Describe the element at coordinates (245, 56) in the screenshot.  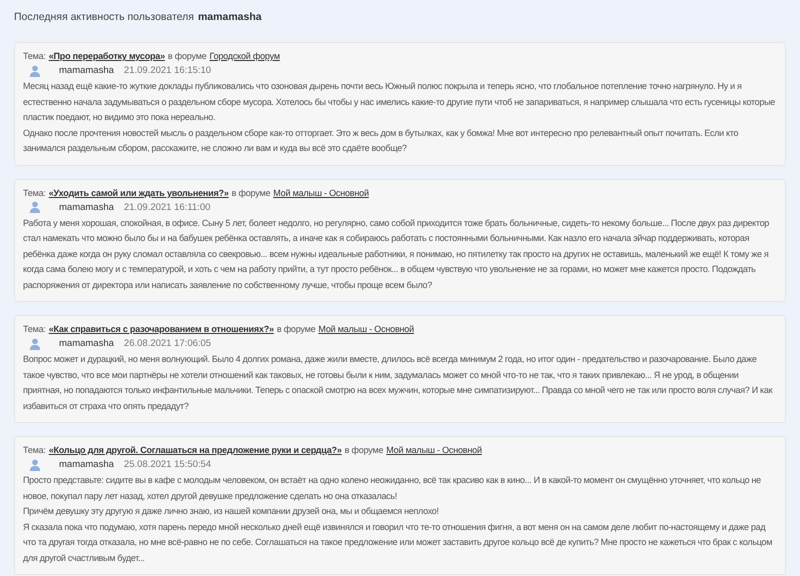
I see `forum-link: Городской форум` at that location.